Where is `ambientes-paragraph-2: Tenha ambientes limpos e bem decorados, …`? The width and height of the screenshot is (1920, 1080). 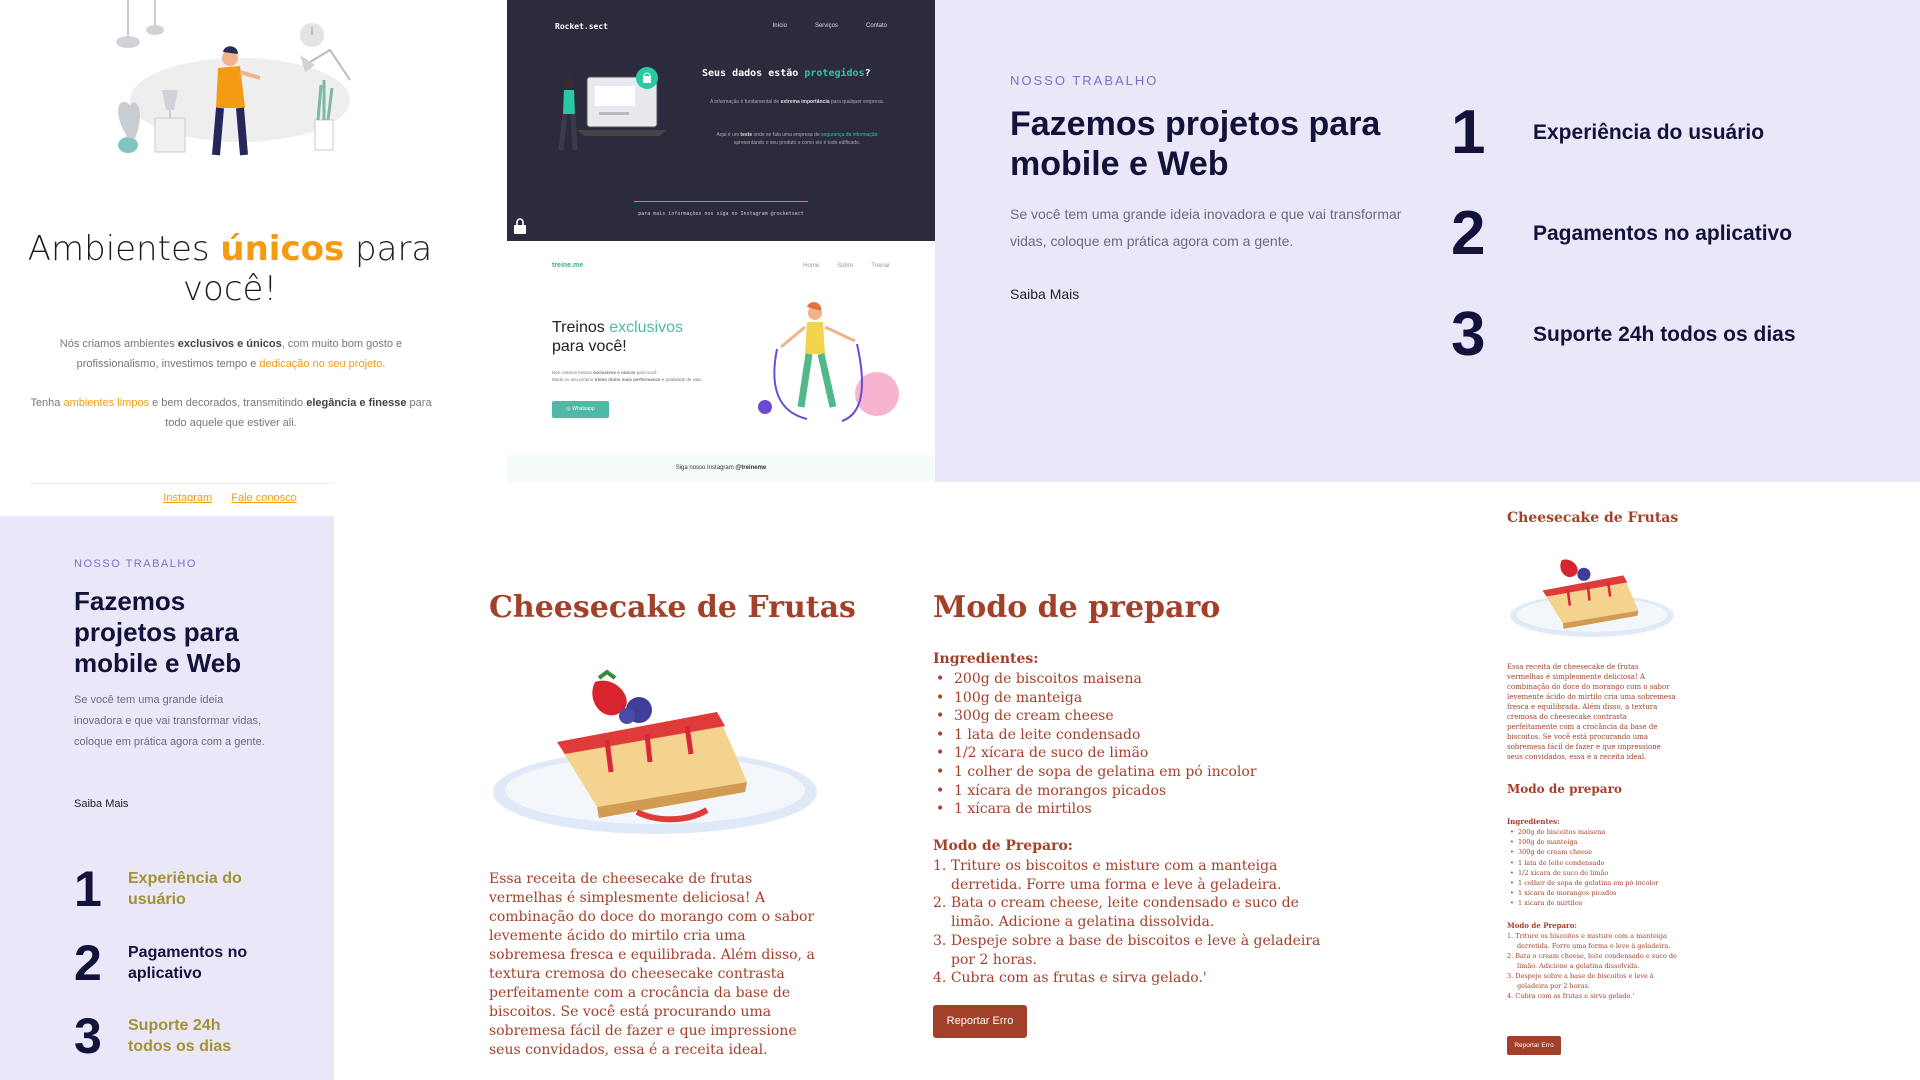 ambientes-paragraph-2: Tenha ambientes limpos e bem decorados, … is located at coordinates (231, 413).